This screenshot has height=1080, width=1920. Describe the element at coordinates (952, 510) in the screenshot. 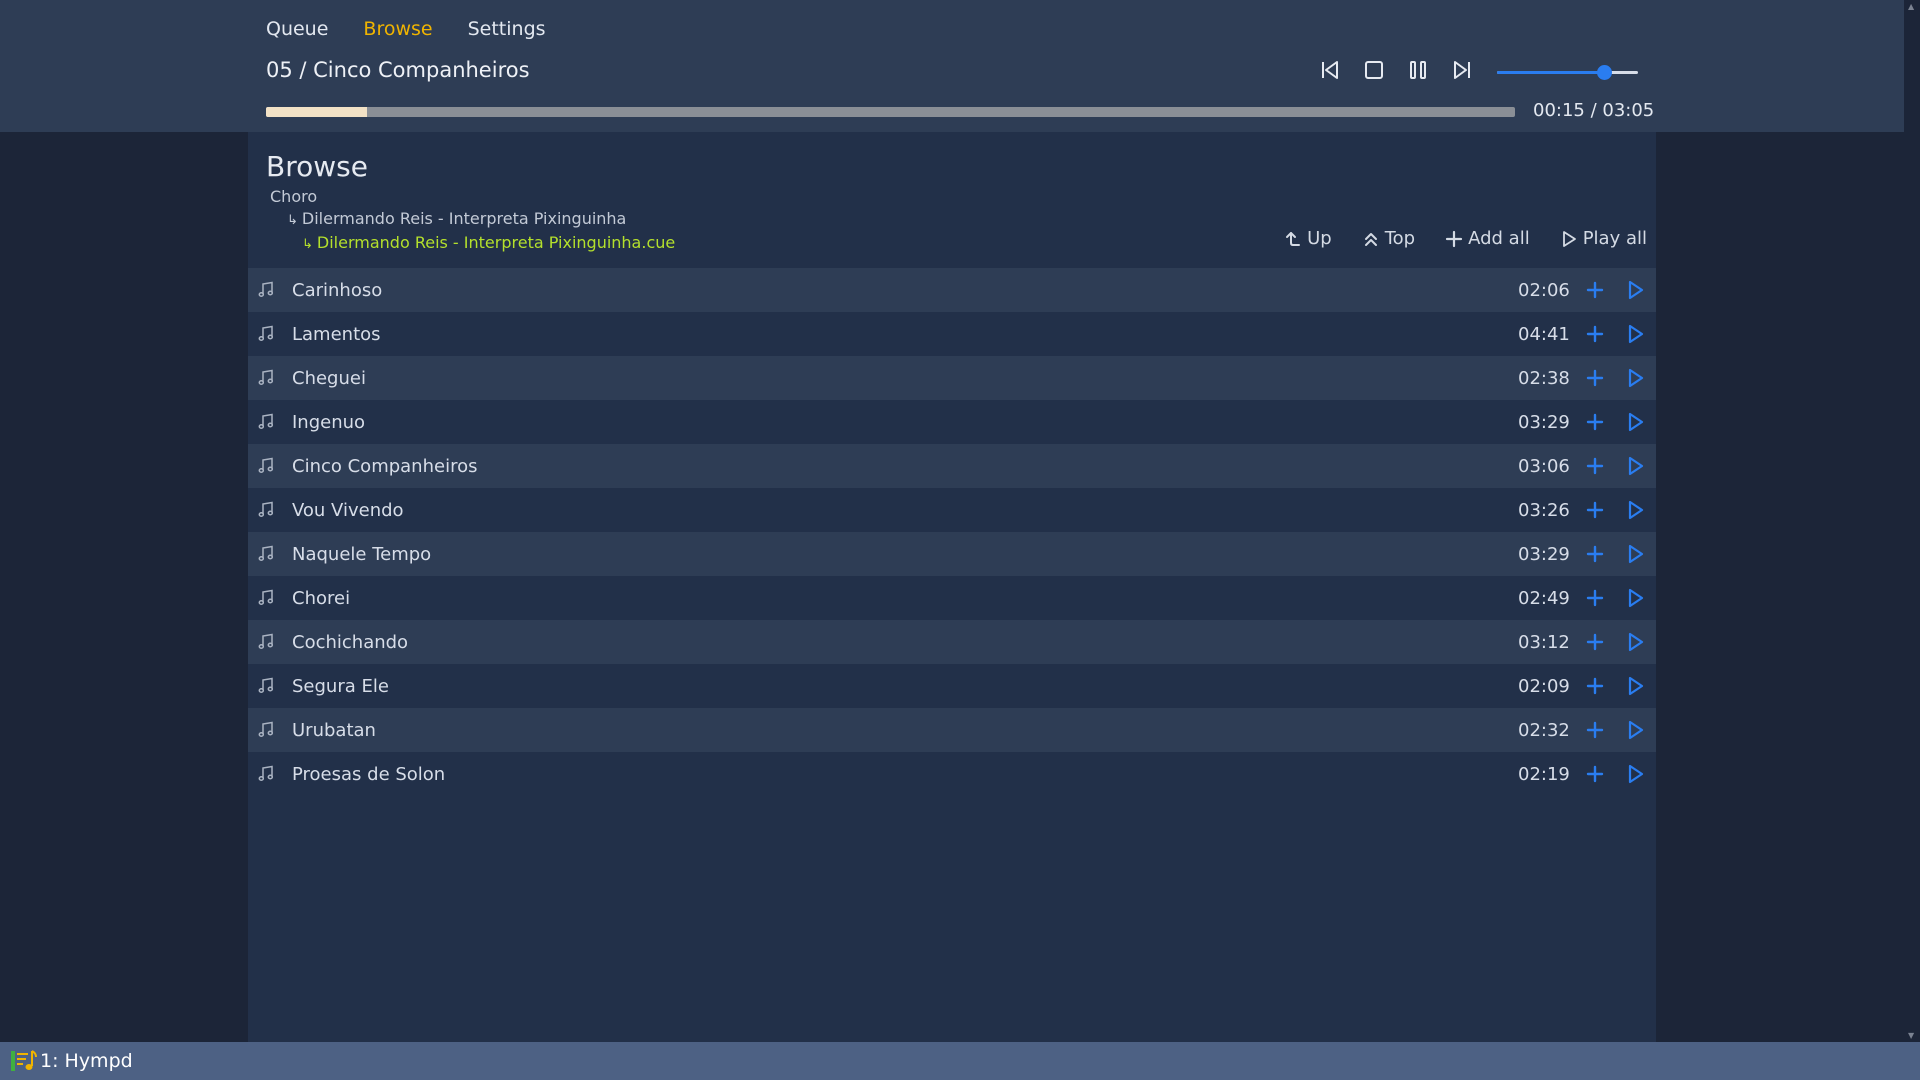

I see `track-row: Vou Vivendo 03:26` at that location.